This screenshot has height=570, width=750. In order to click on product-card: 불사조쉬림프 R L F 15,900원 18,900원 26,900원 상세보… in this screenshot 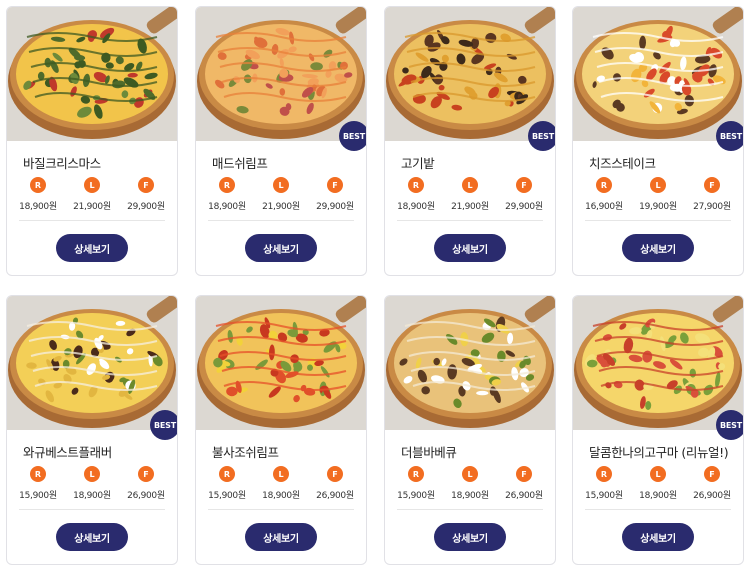, I will do `click(281, 430)`.